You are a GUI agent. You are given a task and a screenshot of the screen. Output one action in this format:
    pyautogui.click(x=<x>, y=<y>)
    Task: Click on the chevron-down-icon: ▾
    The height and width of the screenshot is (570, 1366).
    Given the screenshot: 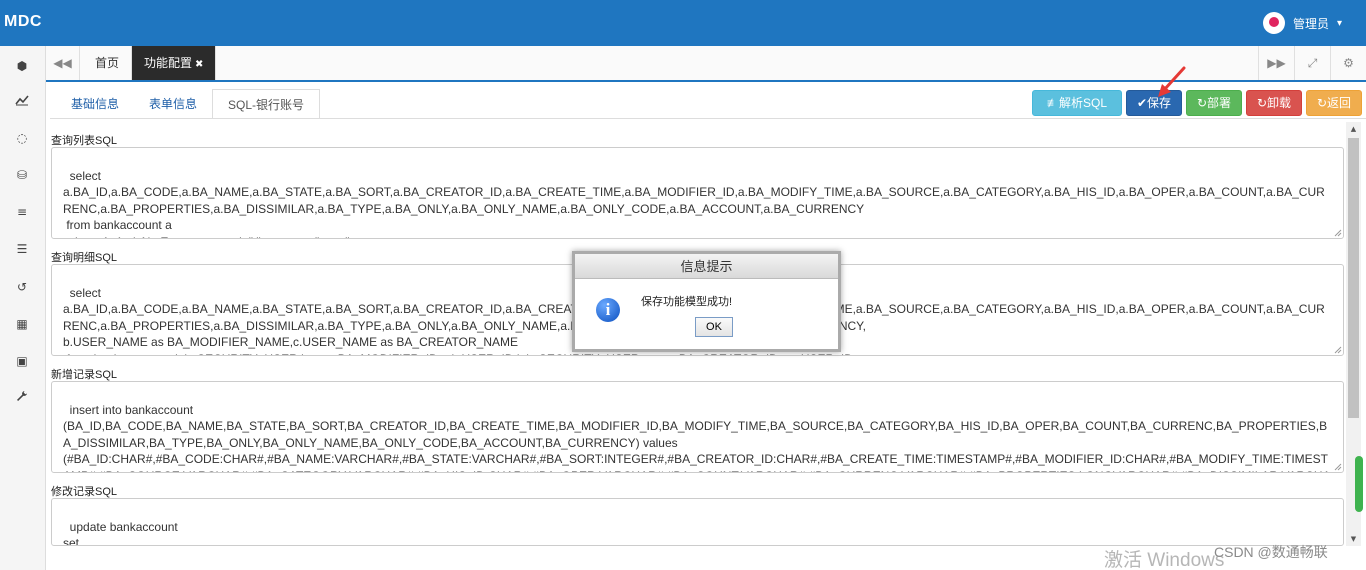 What is the action you would take?
    pyautogui.click(x=1339, y=23)
    